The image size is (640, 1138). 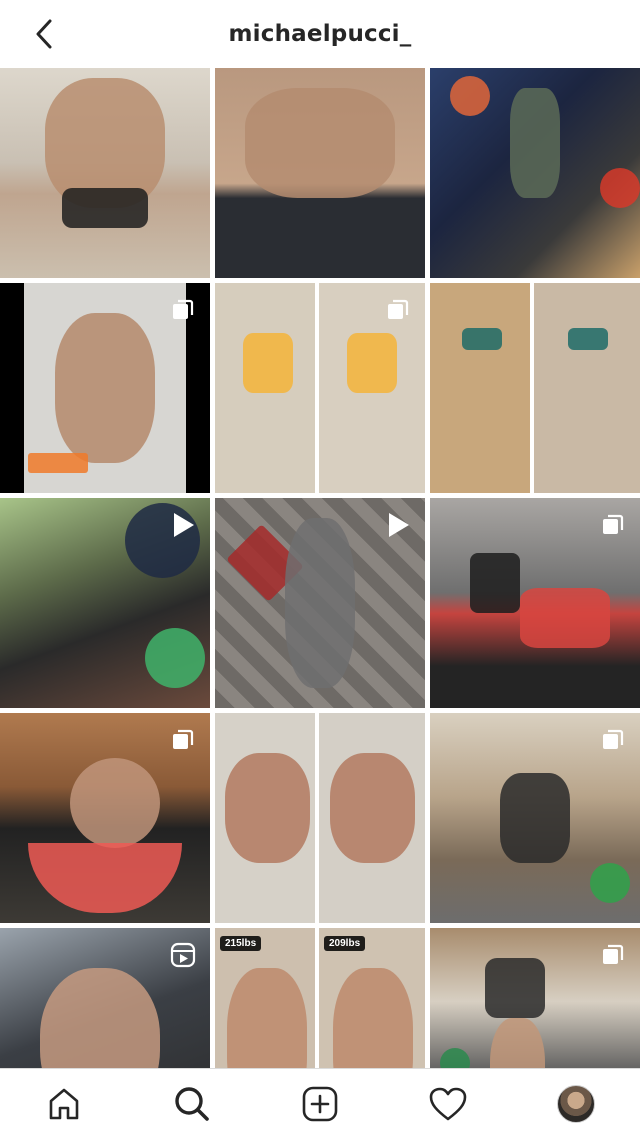 I want to click on new-post-icon, so click(x=320, y=1103).